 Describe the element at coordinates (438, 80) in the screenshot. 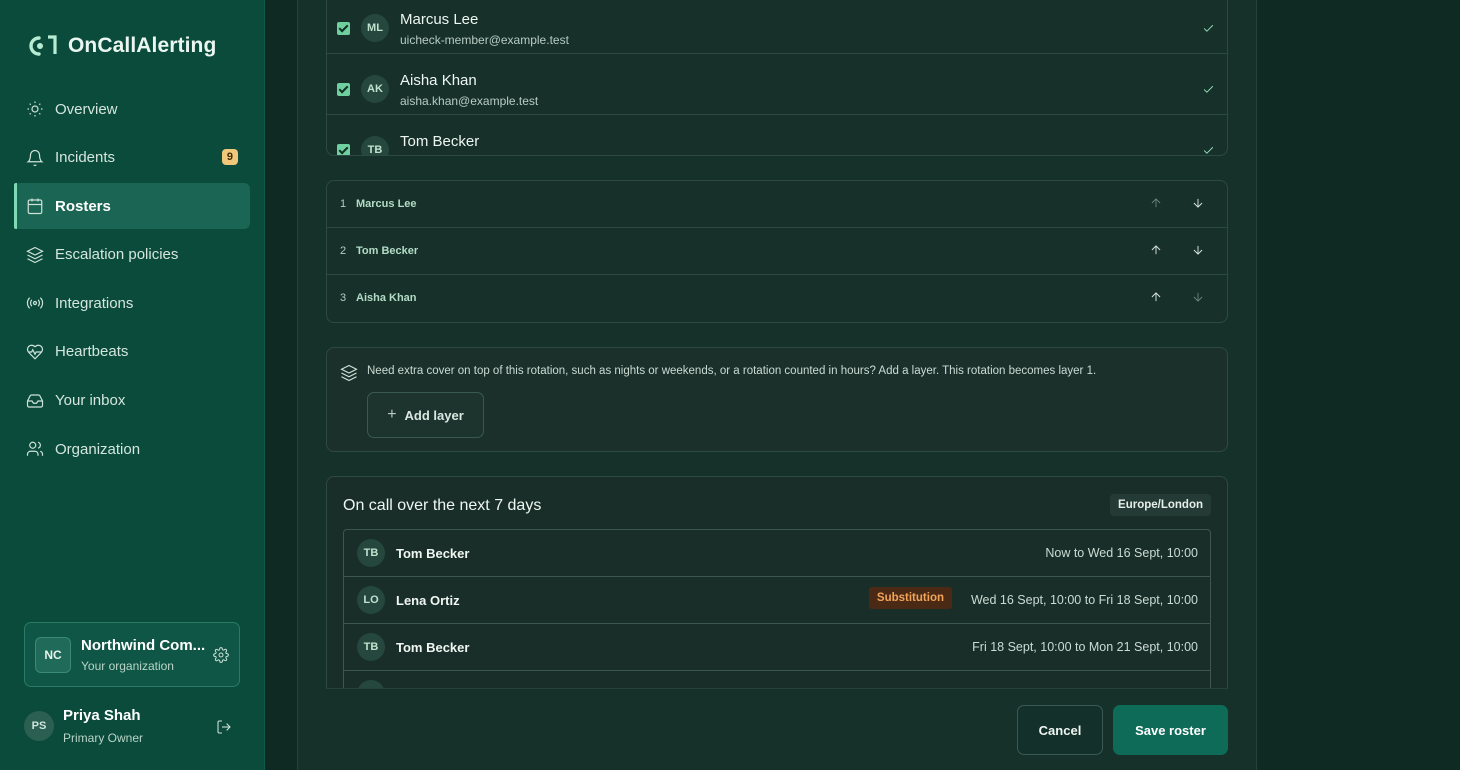

I see `member-name: Aisha Khan` at that location.